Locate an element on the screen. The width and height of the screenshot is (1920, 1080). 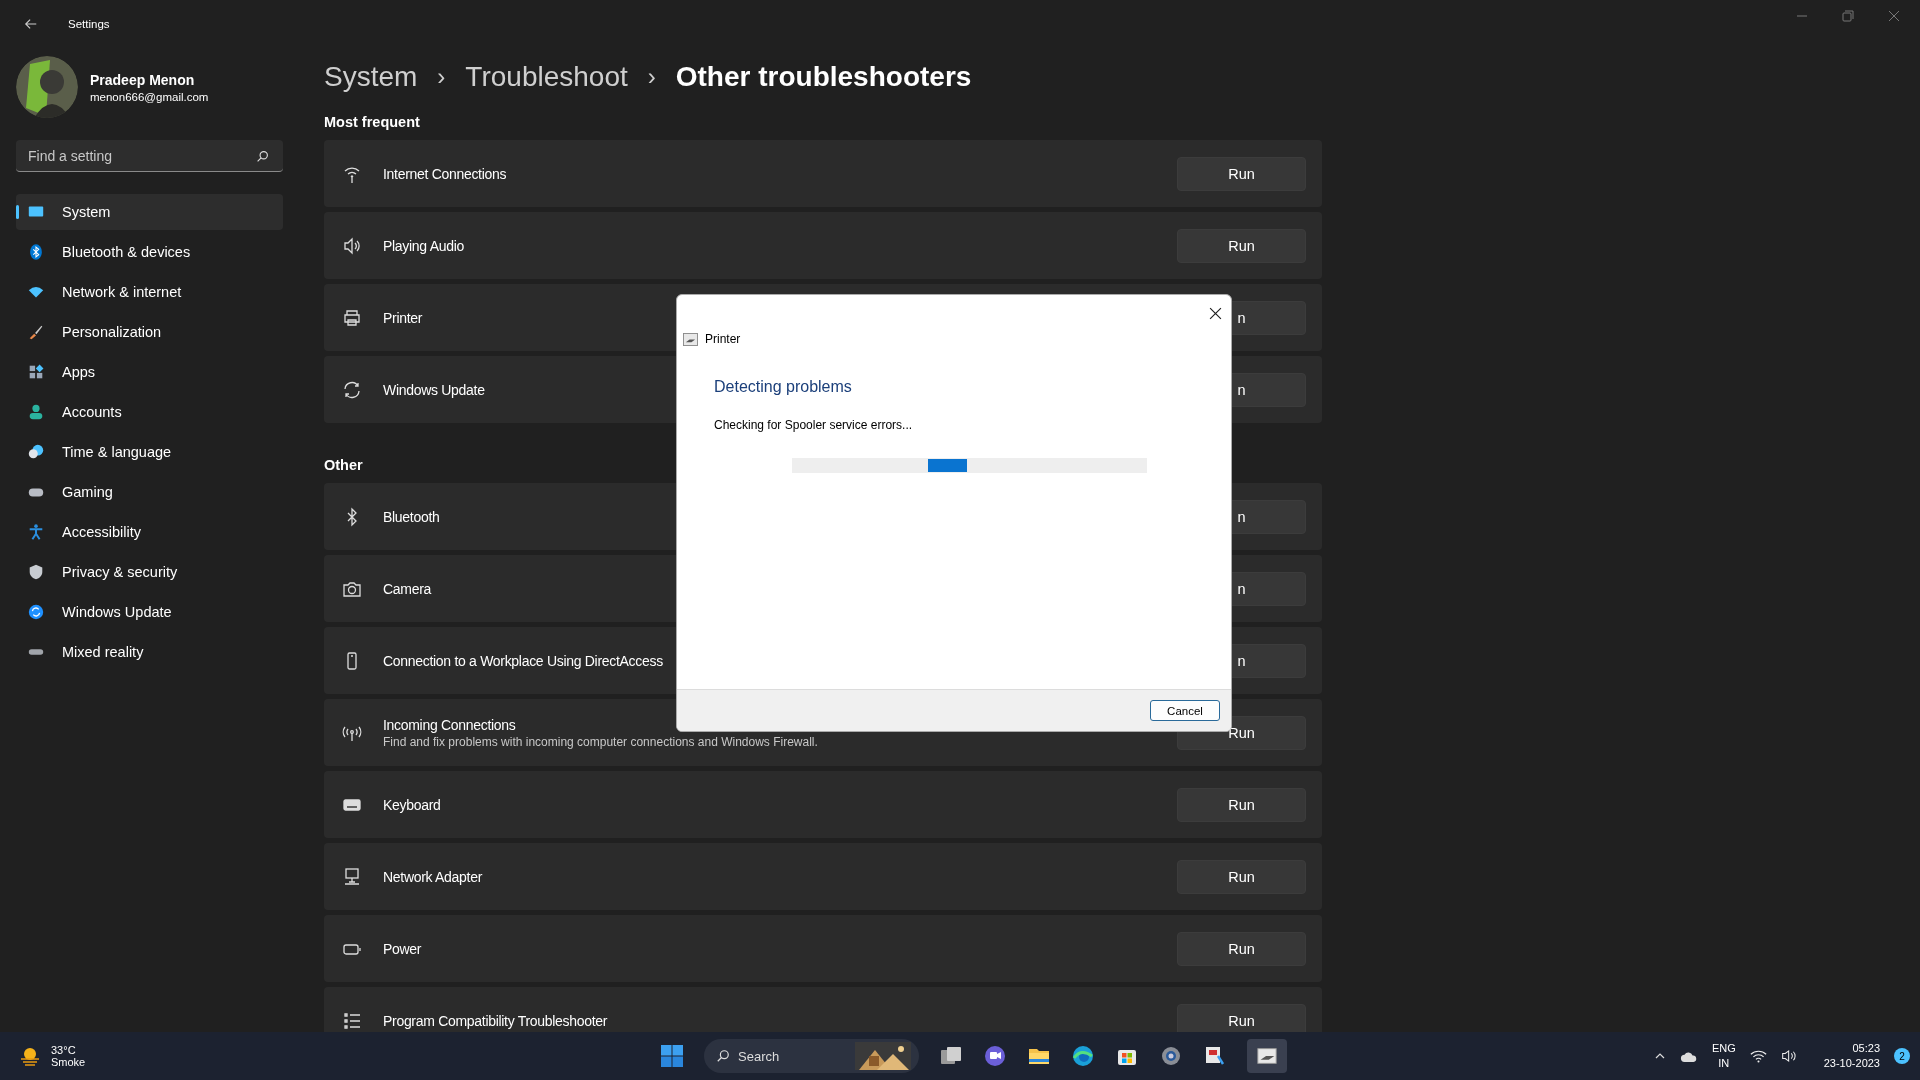
language-indicator: ENG IN is located at coordinates (1723, 1056).